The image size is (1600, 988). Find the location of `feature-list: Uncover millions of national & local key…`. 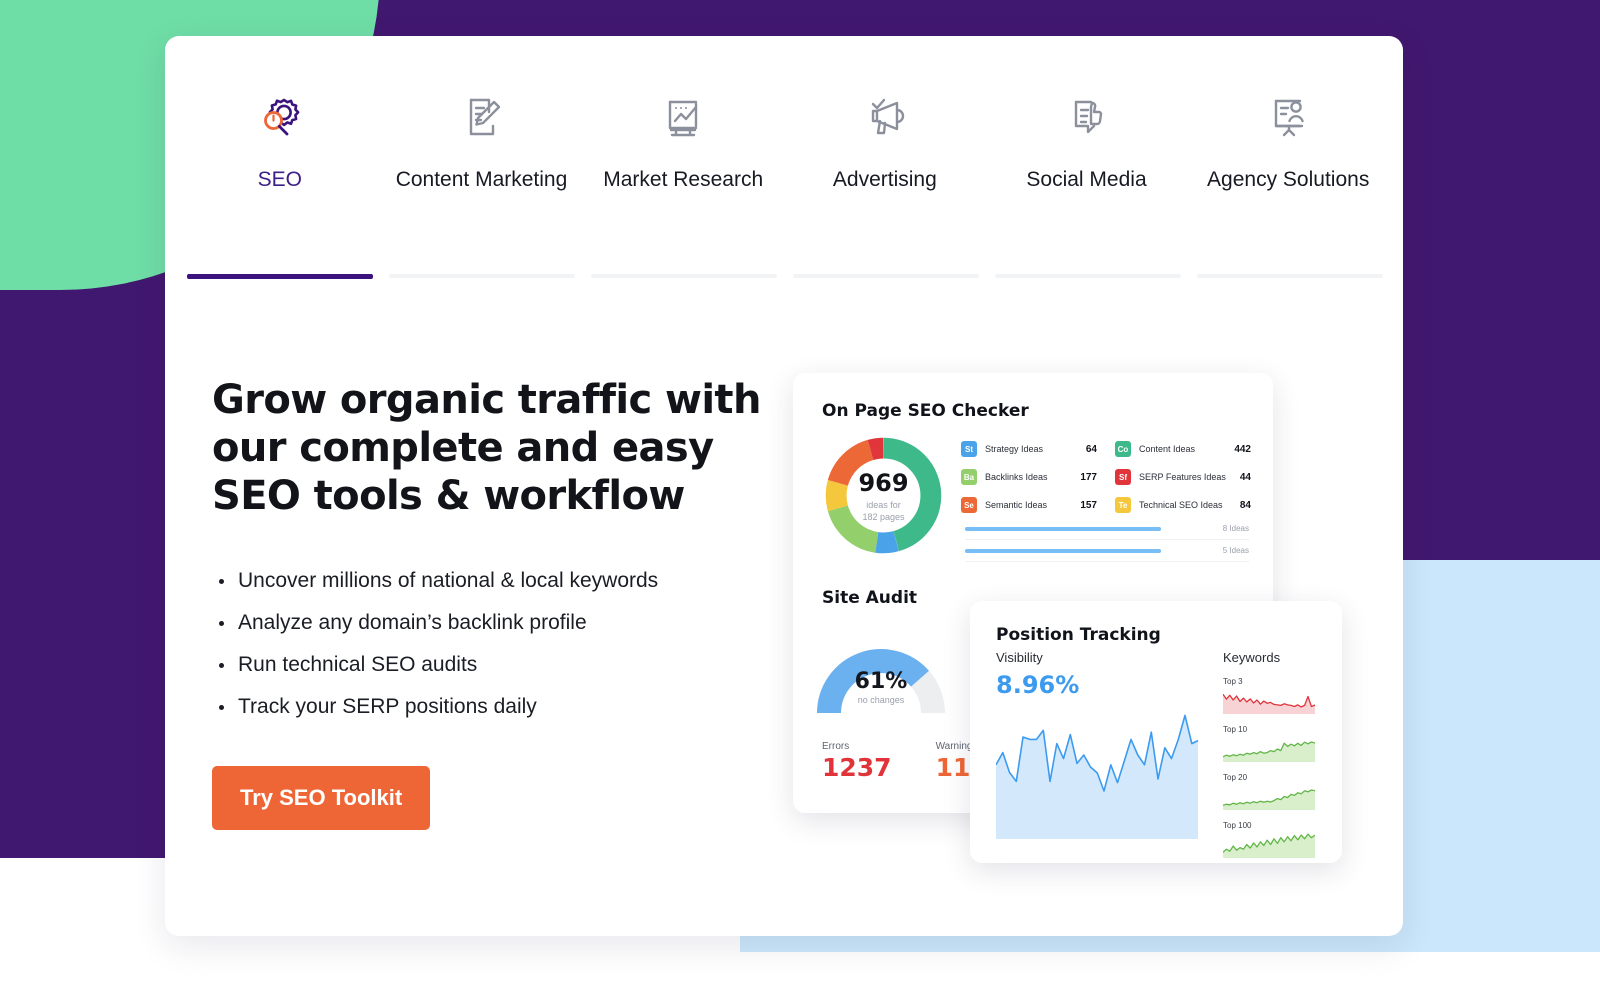

feature-list: Uncover millions of national & local key… is located at coordinates (507, 644).